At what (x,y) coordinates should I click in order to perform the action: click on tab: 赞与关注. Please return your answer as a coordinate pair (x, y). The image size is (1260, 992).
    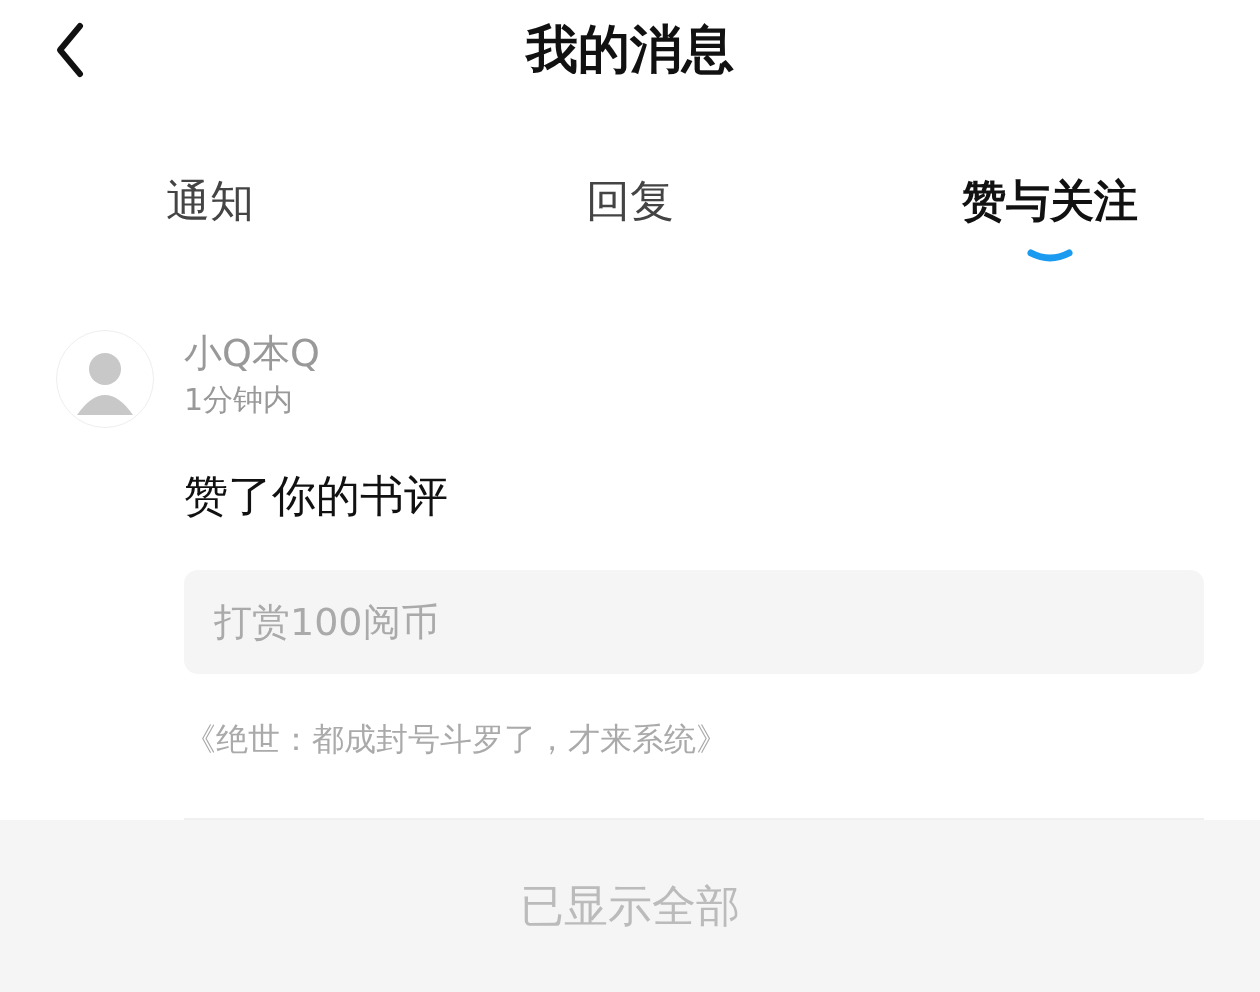
    Looking at the image, I should click on (1050, 190).